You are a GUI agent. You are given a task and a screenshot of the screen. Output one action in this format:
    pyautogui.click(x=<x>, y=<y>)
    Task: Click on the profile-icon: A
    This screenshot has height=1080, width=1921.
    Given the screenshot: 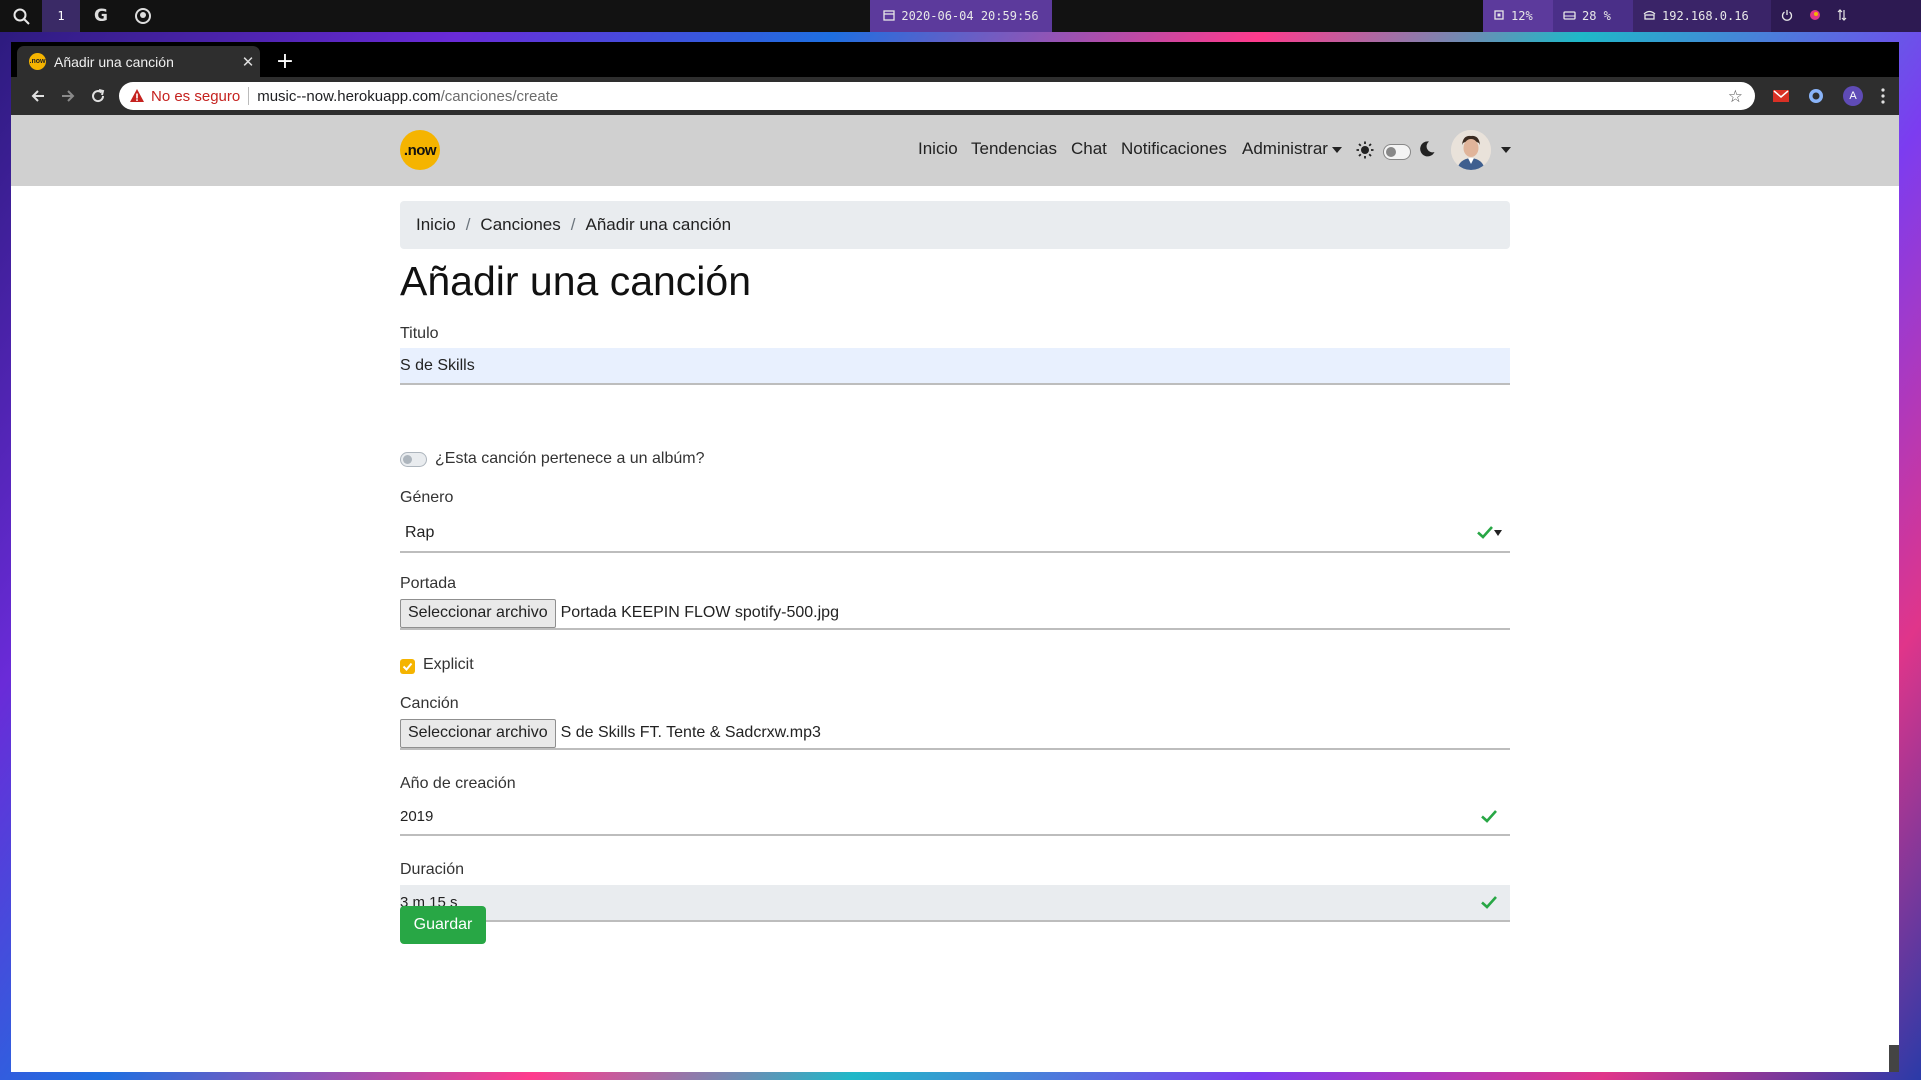 What is the action you would take?
    pyautogui.click(x=1853, y=96)
    